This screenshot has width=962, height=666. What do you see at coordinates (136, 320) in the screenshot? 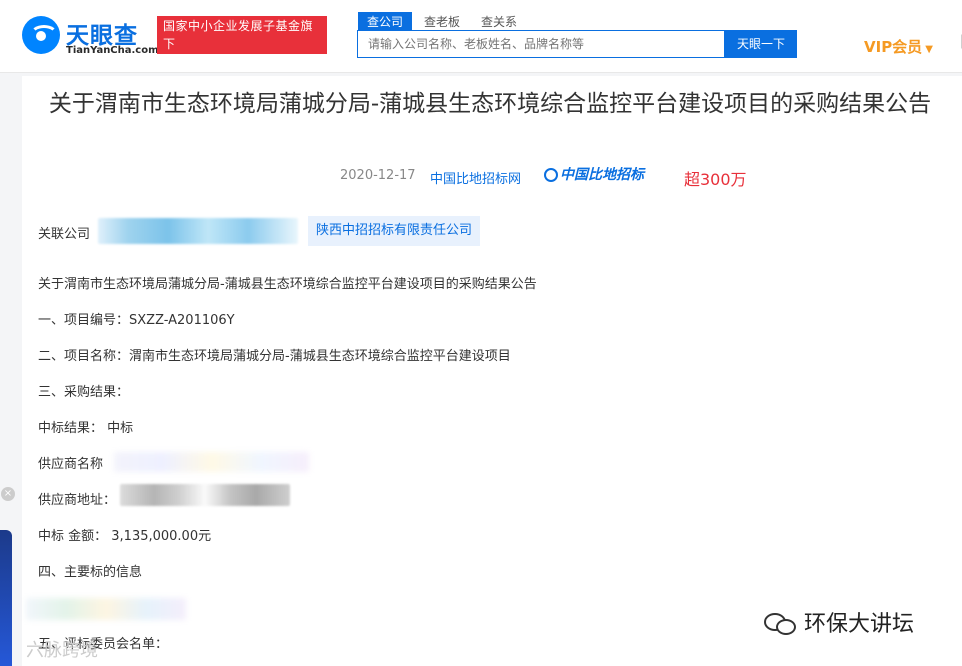
I see `content-line-2: 一、项目编号：SXZZ-A201106Y` at bounding box center [136, 320].